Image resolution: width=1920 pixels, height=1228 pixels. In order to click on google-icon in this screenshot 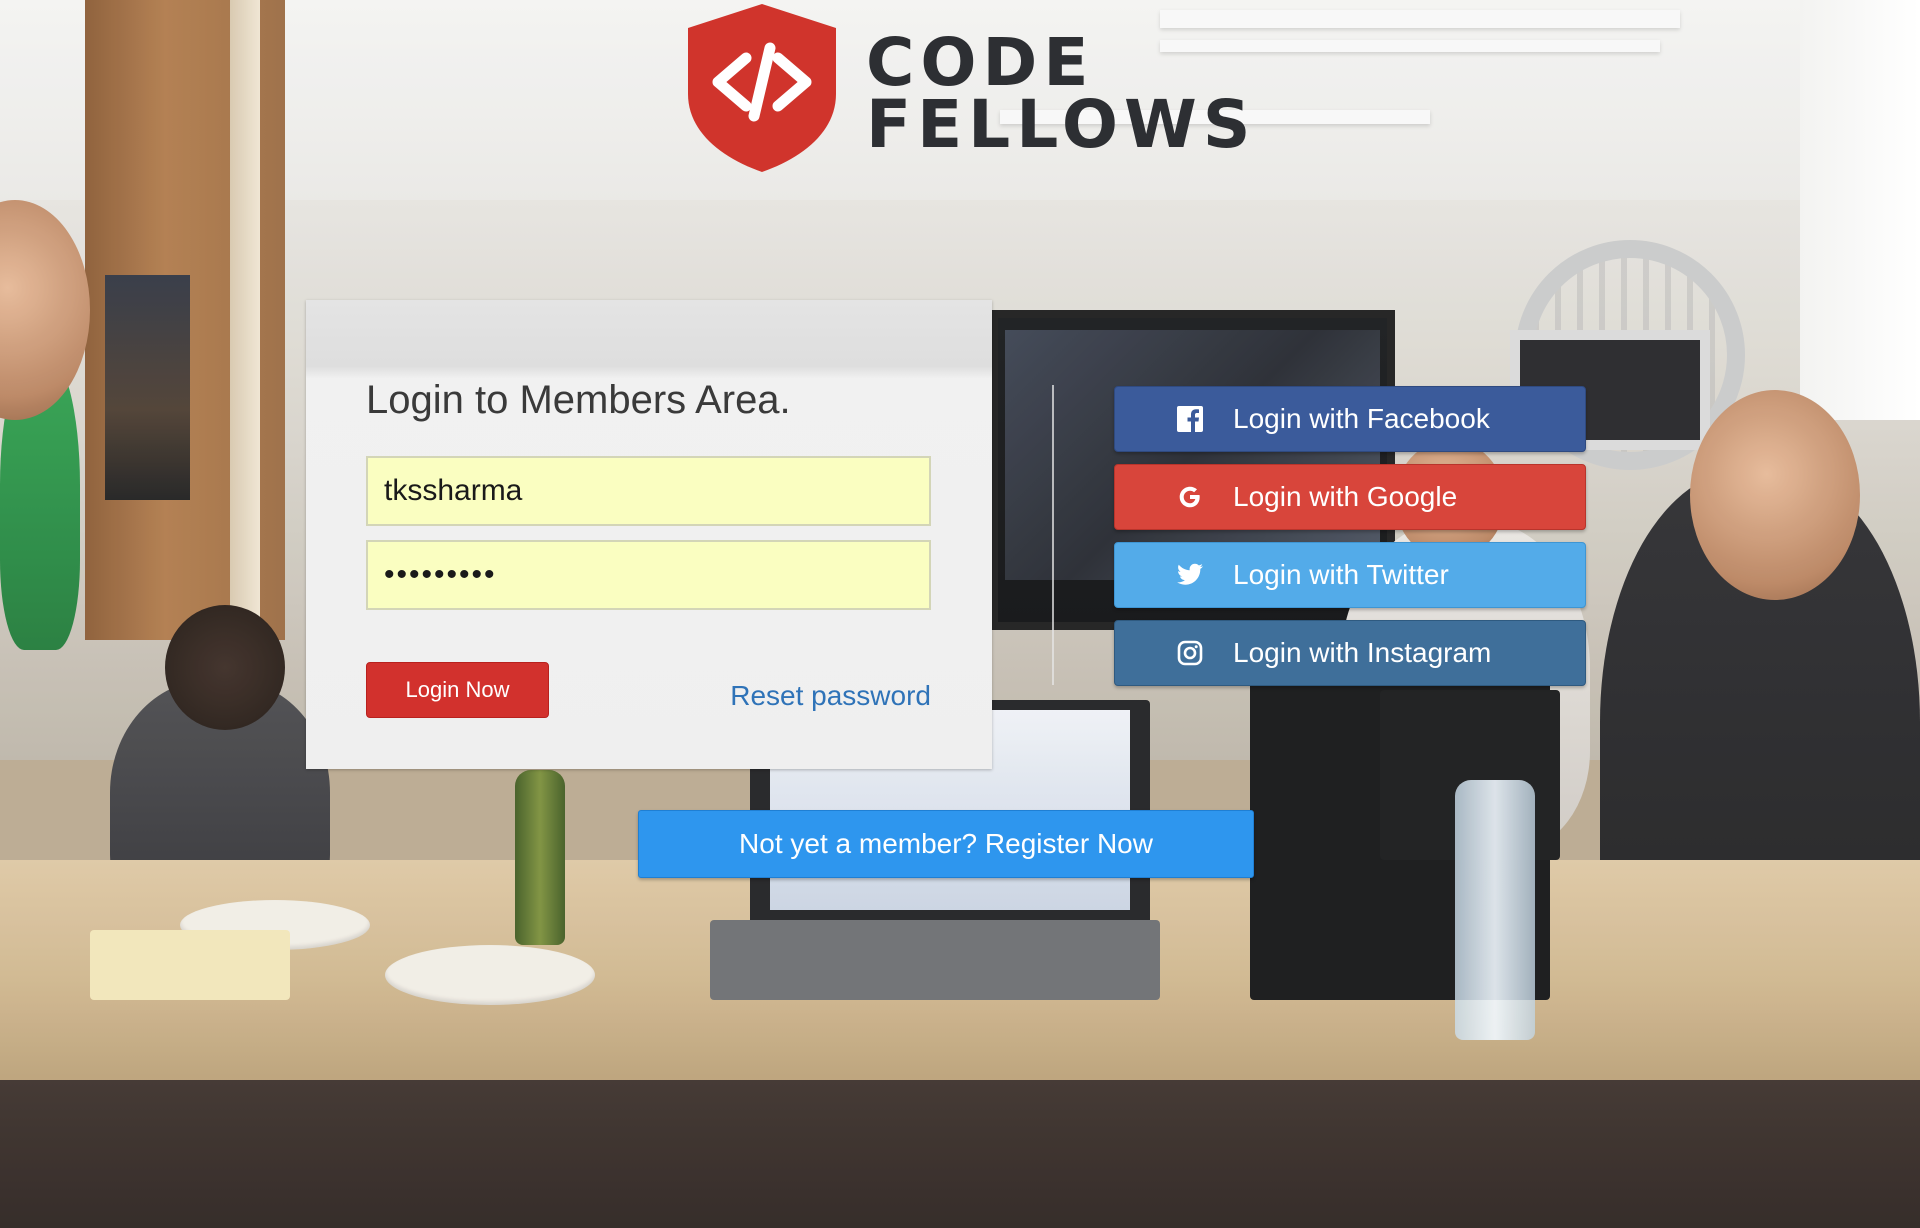, I will do `click(1190, 497)`.